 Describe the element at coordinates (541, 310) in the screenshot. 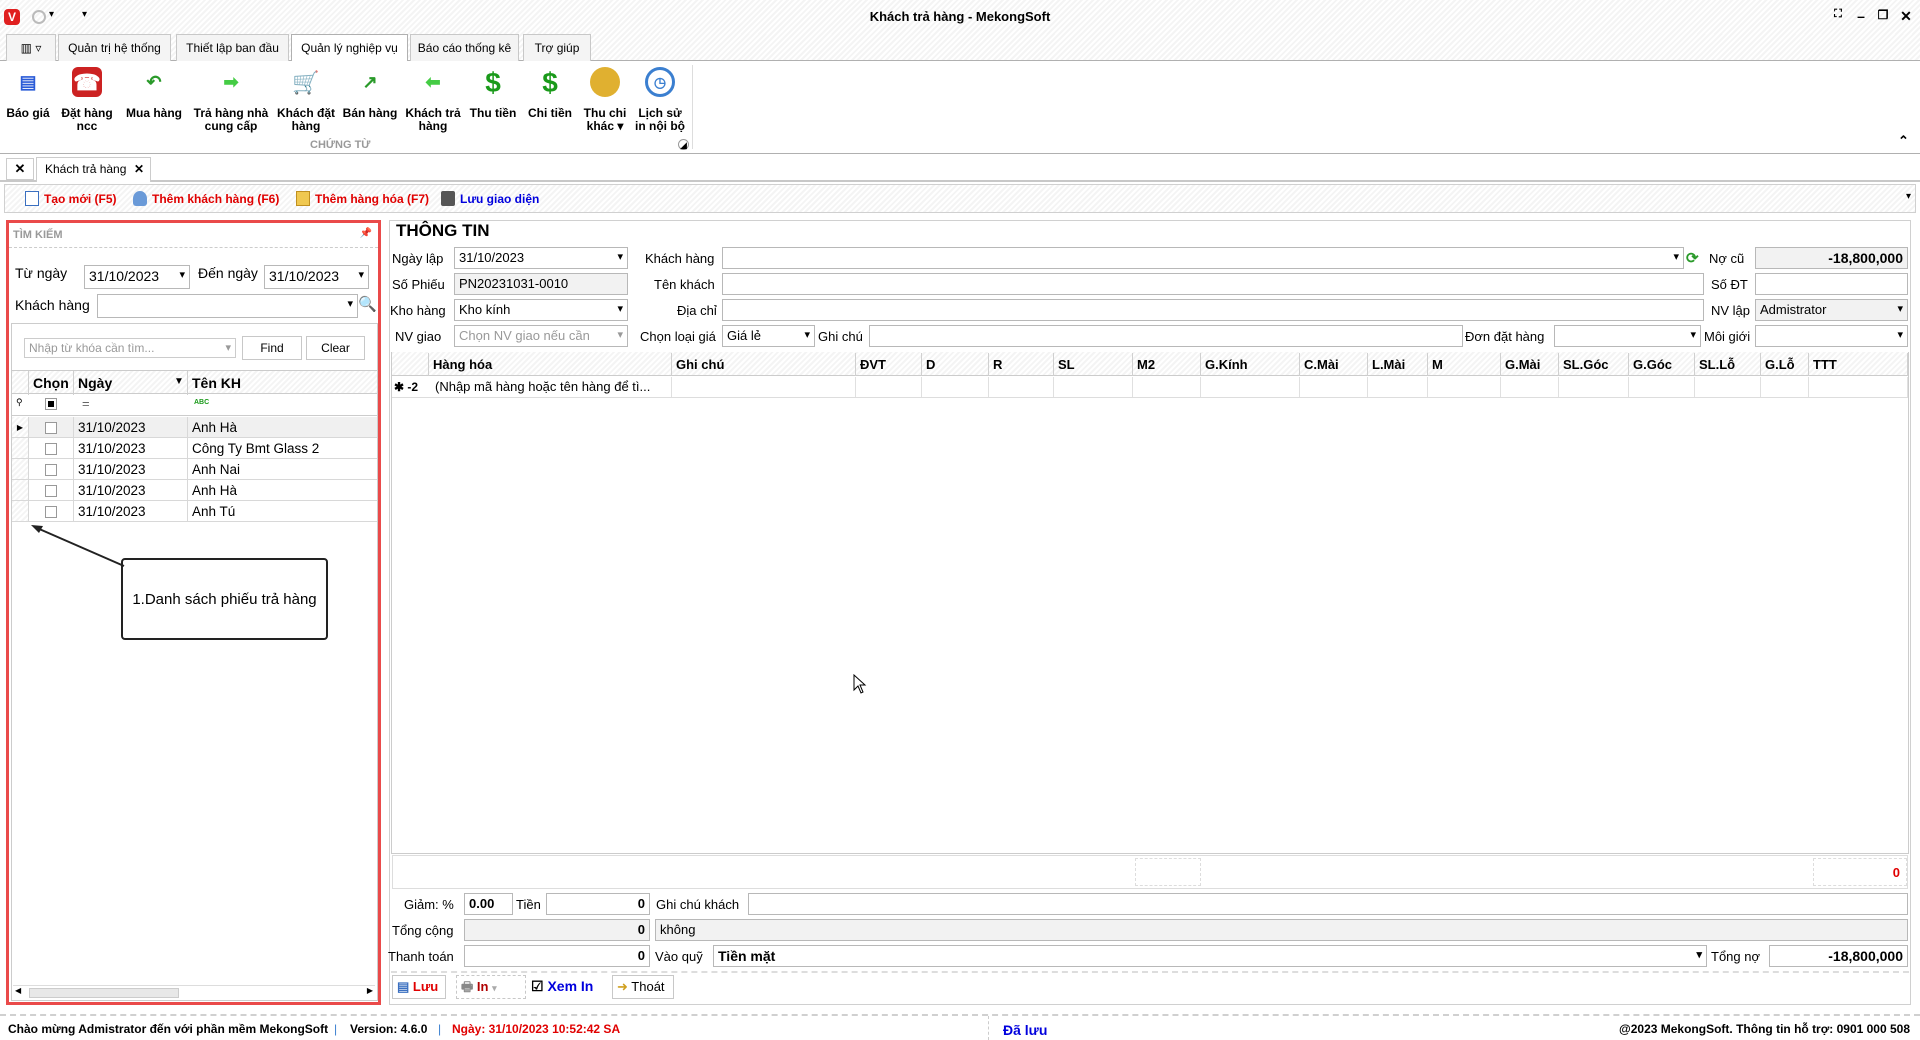

I see `warehouse-select: Kho kính` at that location.